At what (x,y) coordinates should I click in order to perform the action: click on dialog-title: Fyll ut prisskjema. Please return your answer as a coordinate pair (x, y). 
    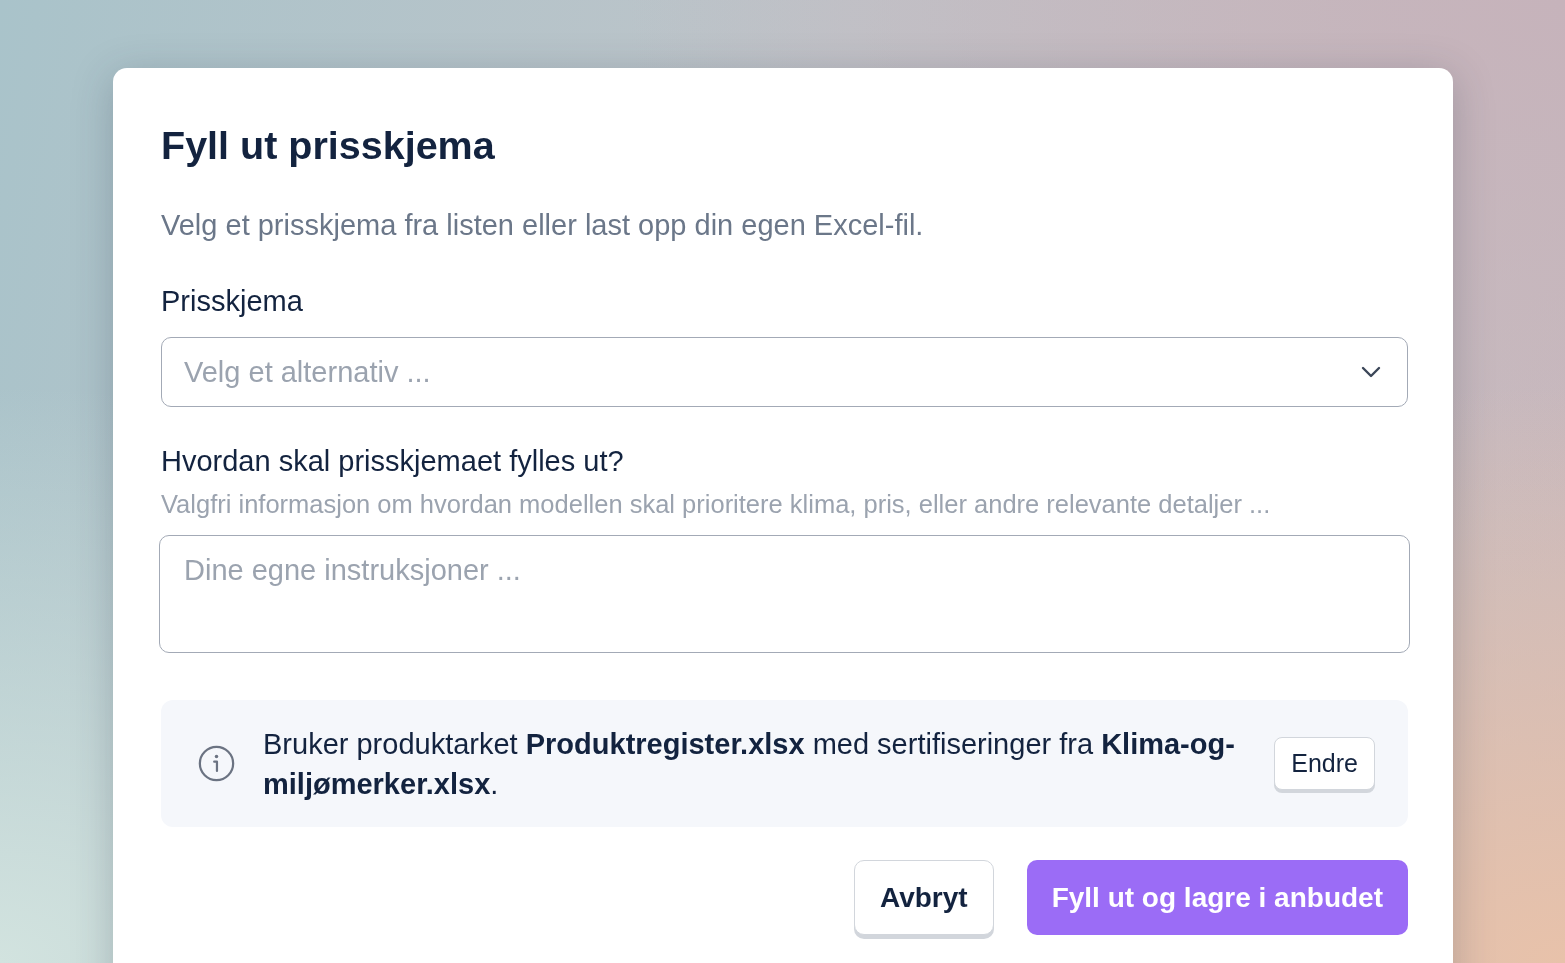
    Looking at the image, I should click on (328, 145).